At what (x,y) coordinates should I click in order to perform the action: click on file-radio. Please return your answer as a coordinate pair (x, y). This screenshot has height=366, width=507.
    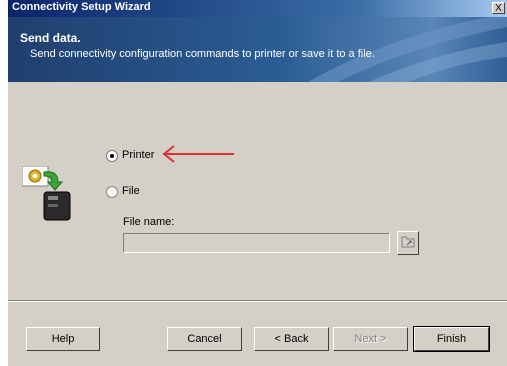
    Looking at the image, I should click on (112, 192).